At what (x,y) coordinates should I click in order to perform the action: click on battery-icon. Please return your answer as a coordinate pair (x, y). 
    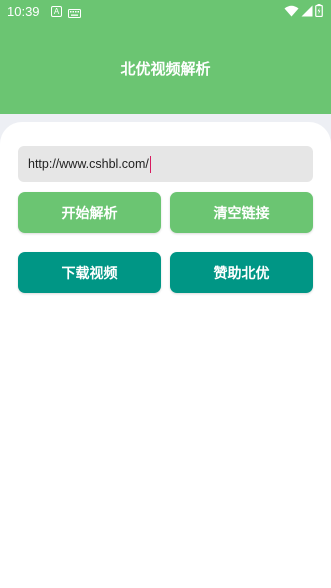
    Looking at the image, I should click on (319, 12).